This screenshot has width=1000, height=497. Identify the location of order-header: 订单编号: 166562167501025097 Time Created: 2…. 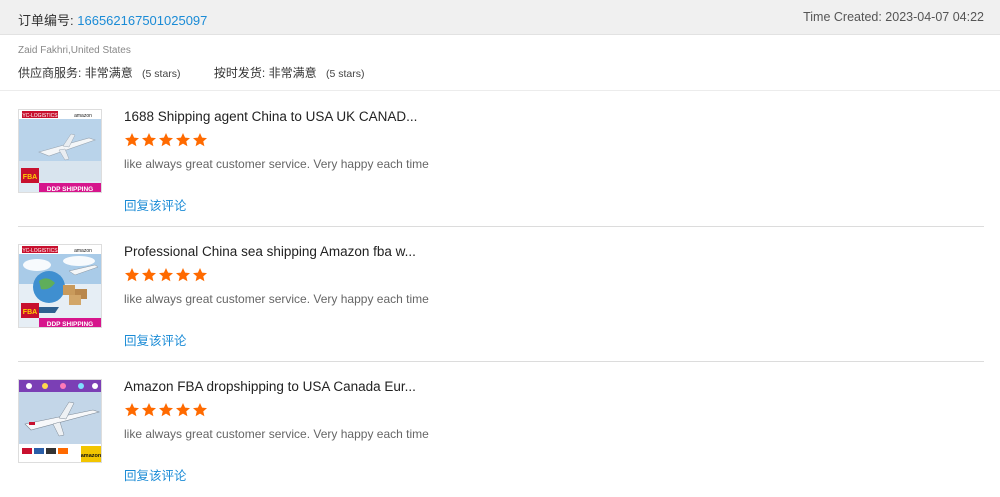
(500, 17).